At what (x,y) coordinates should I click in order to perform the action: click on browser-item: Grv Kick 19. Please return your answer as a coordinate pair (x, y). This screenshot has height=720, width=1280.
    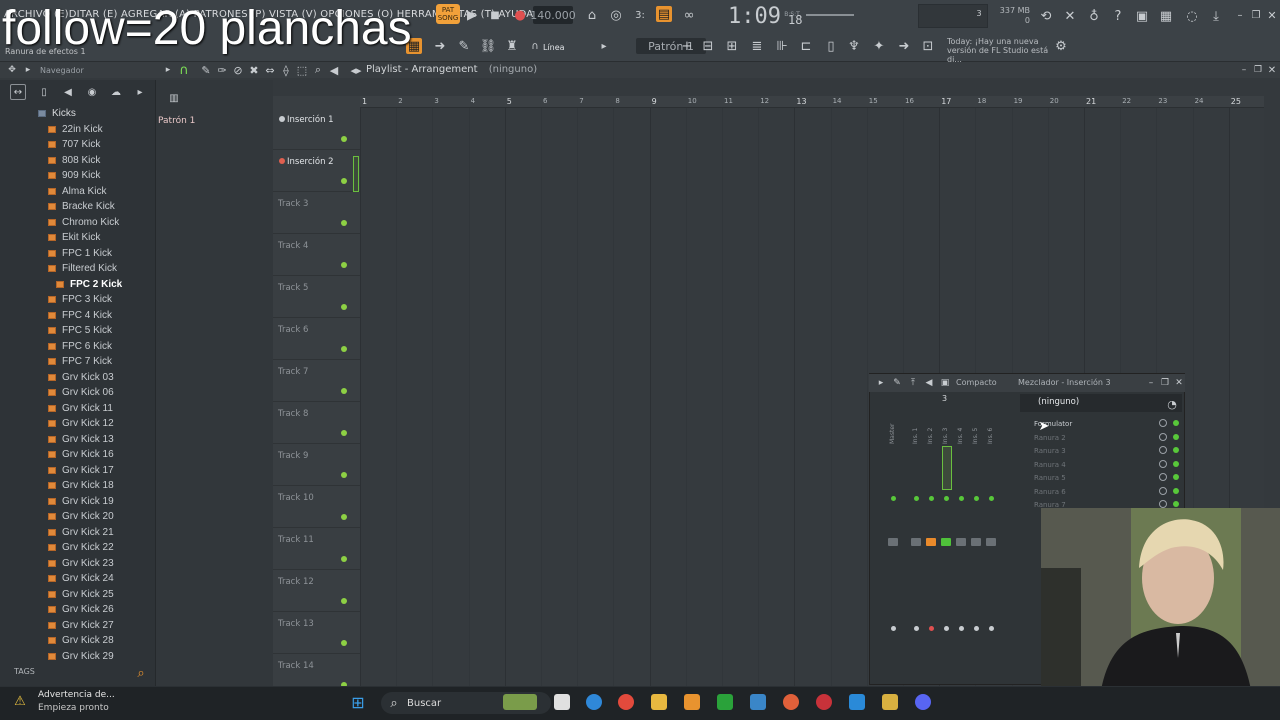
    Looking at the image, I should click on (77, 502).